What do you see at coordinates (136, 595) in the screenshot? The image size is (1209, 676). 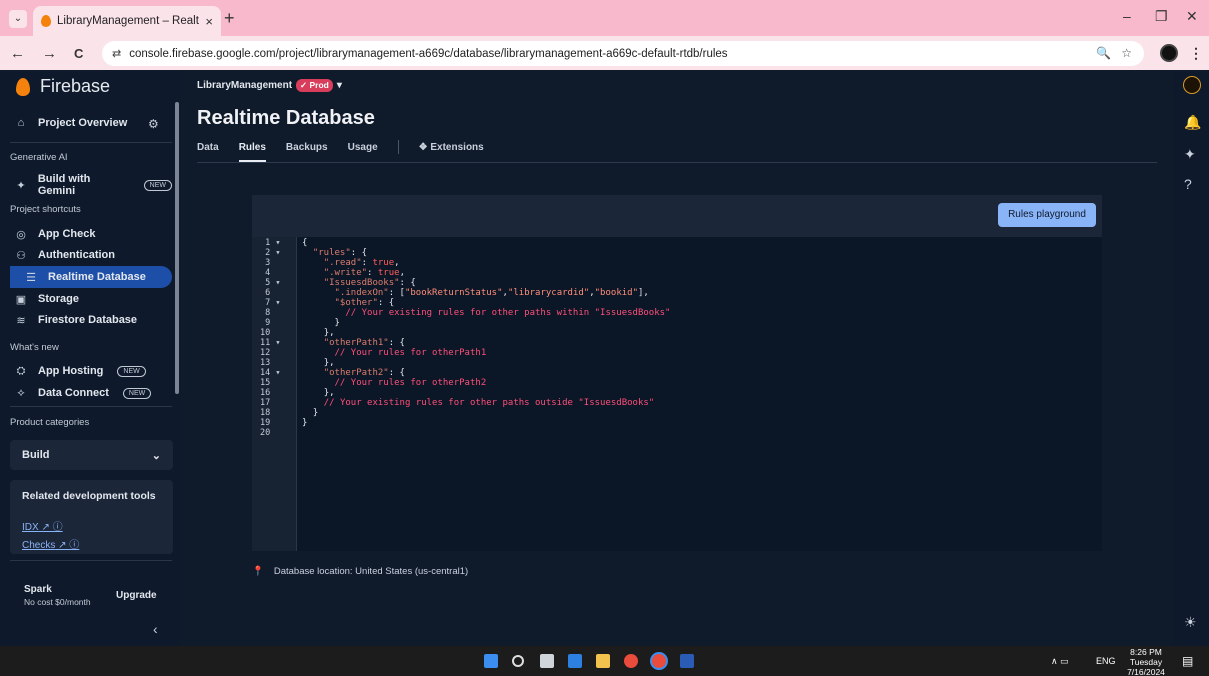 I see `upgrade-button: Upgrade` at bounding box center [136, 595].